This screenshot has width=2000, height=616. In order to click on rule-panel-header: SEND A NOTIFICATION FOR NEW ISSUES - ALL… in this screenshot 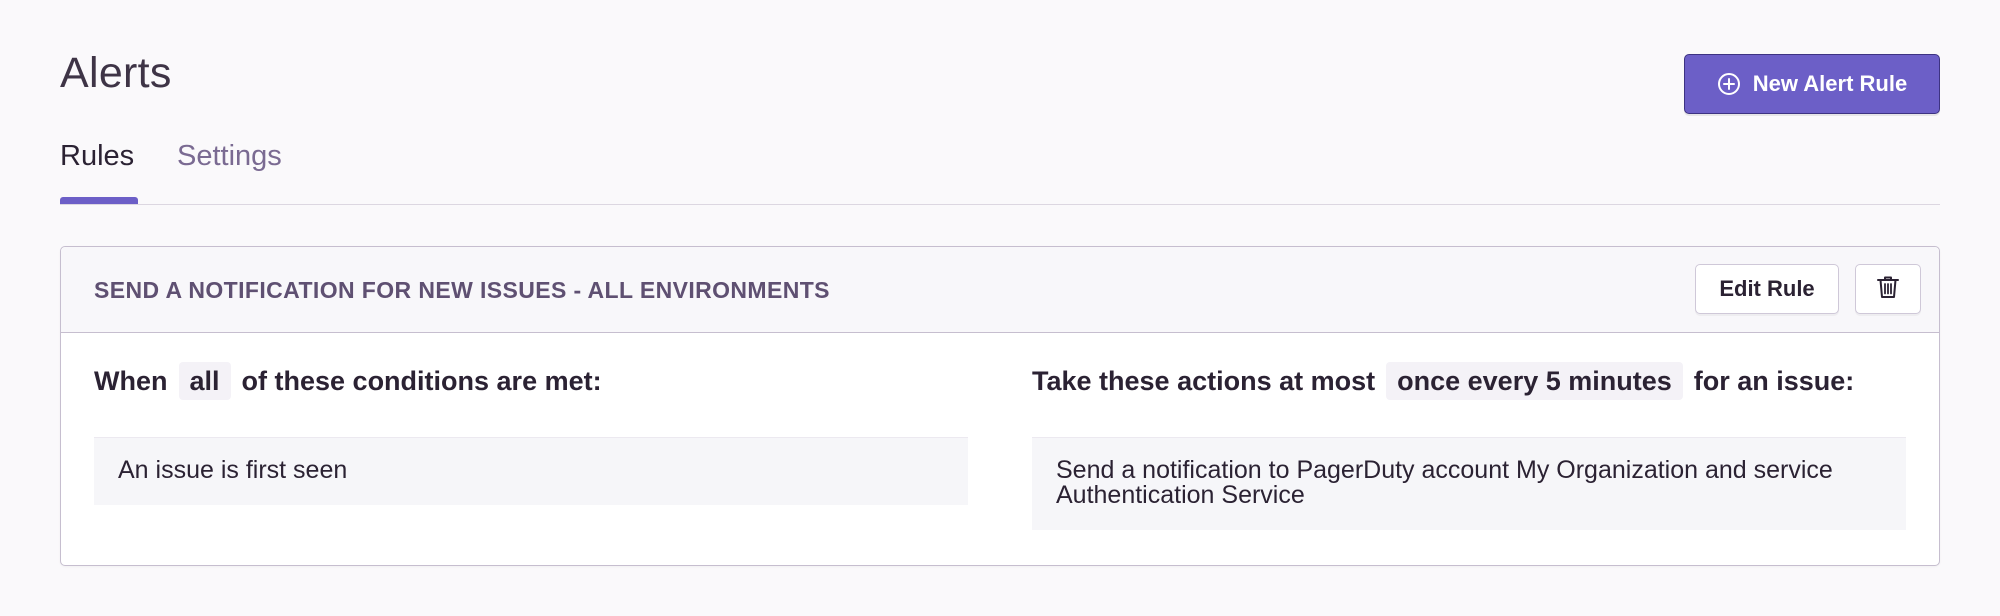, I will do `click(1000, 290)`.